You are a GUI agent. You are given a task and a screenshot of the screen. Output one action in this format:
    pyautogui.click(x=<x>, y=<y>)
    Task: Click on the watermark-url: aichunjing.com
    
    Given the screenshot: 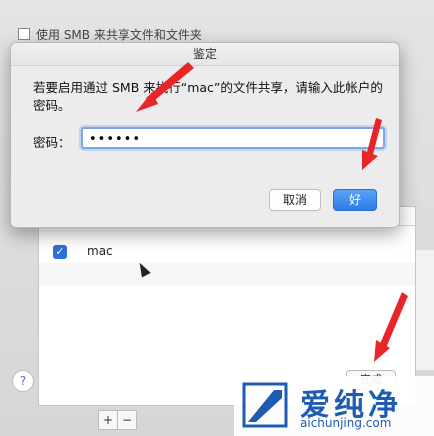 What is the action you would take?
    pyautogui.click(x=346, y=423)
    